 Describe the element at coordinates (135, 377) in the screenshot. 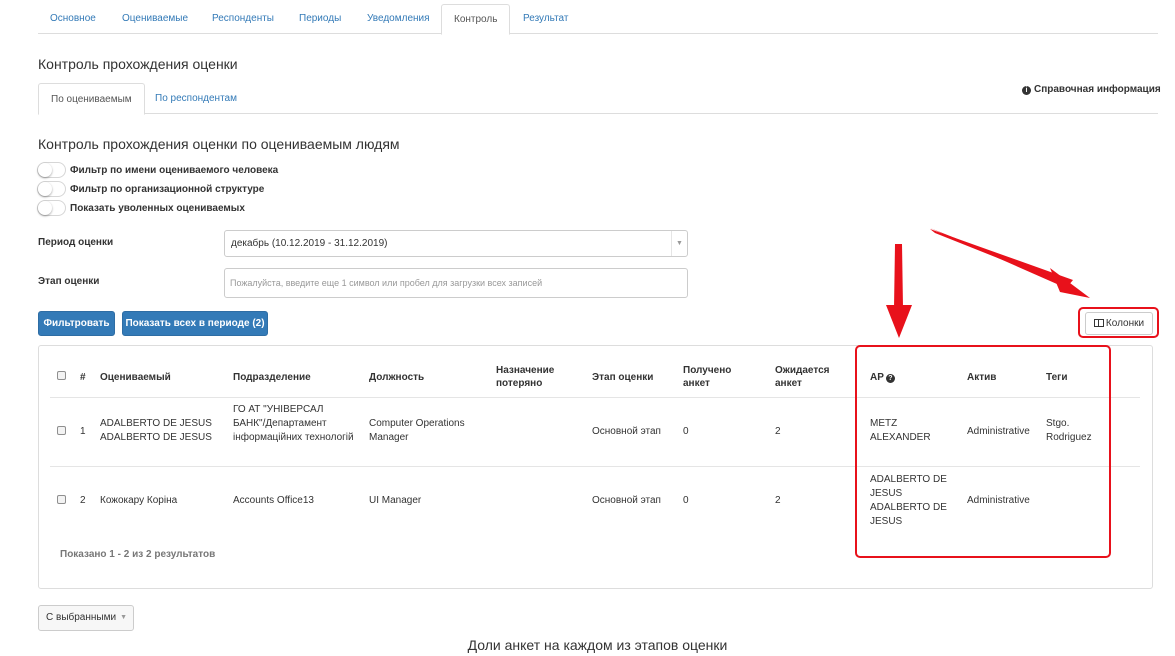

I see `header-evaluated: Оцениваемый` at that location.